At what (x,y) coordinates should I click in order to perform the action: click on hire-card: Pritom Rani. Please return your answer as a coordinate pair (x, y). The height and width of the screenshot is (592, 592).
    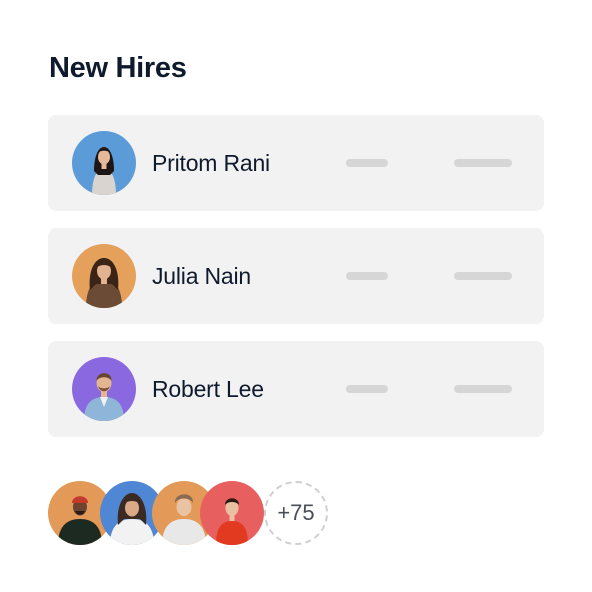
    Looking at the image, I should click on (296, 163).